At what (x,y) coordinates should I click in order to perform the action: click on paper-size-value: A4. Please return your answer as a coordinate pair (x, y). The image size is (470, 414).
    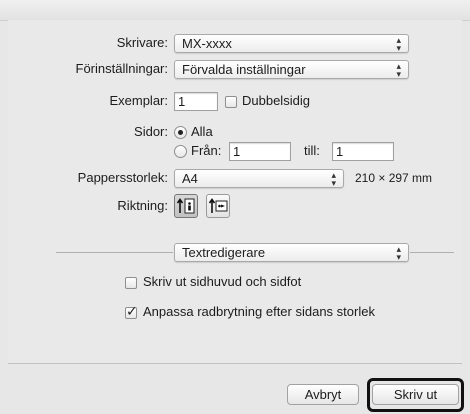
    Looking at the image, I should click on (190, 178).